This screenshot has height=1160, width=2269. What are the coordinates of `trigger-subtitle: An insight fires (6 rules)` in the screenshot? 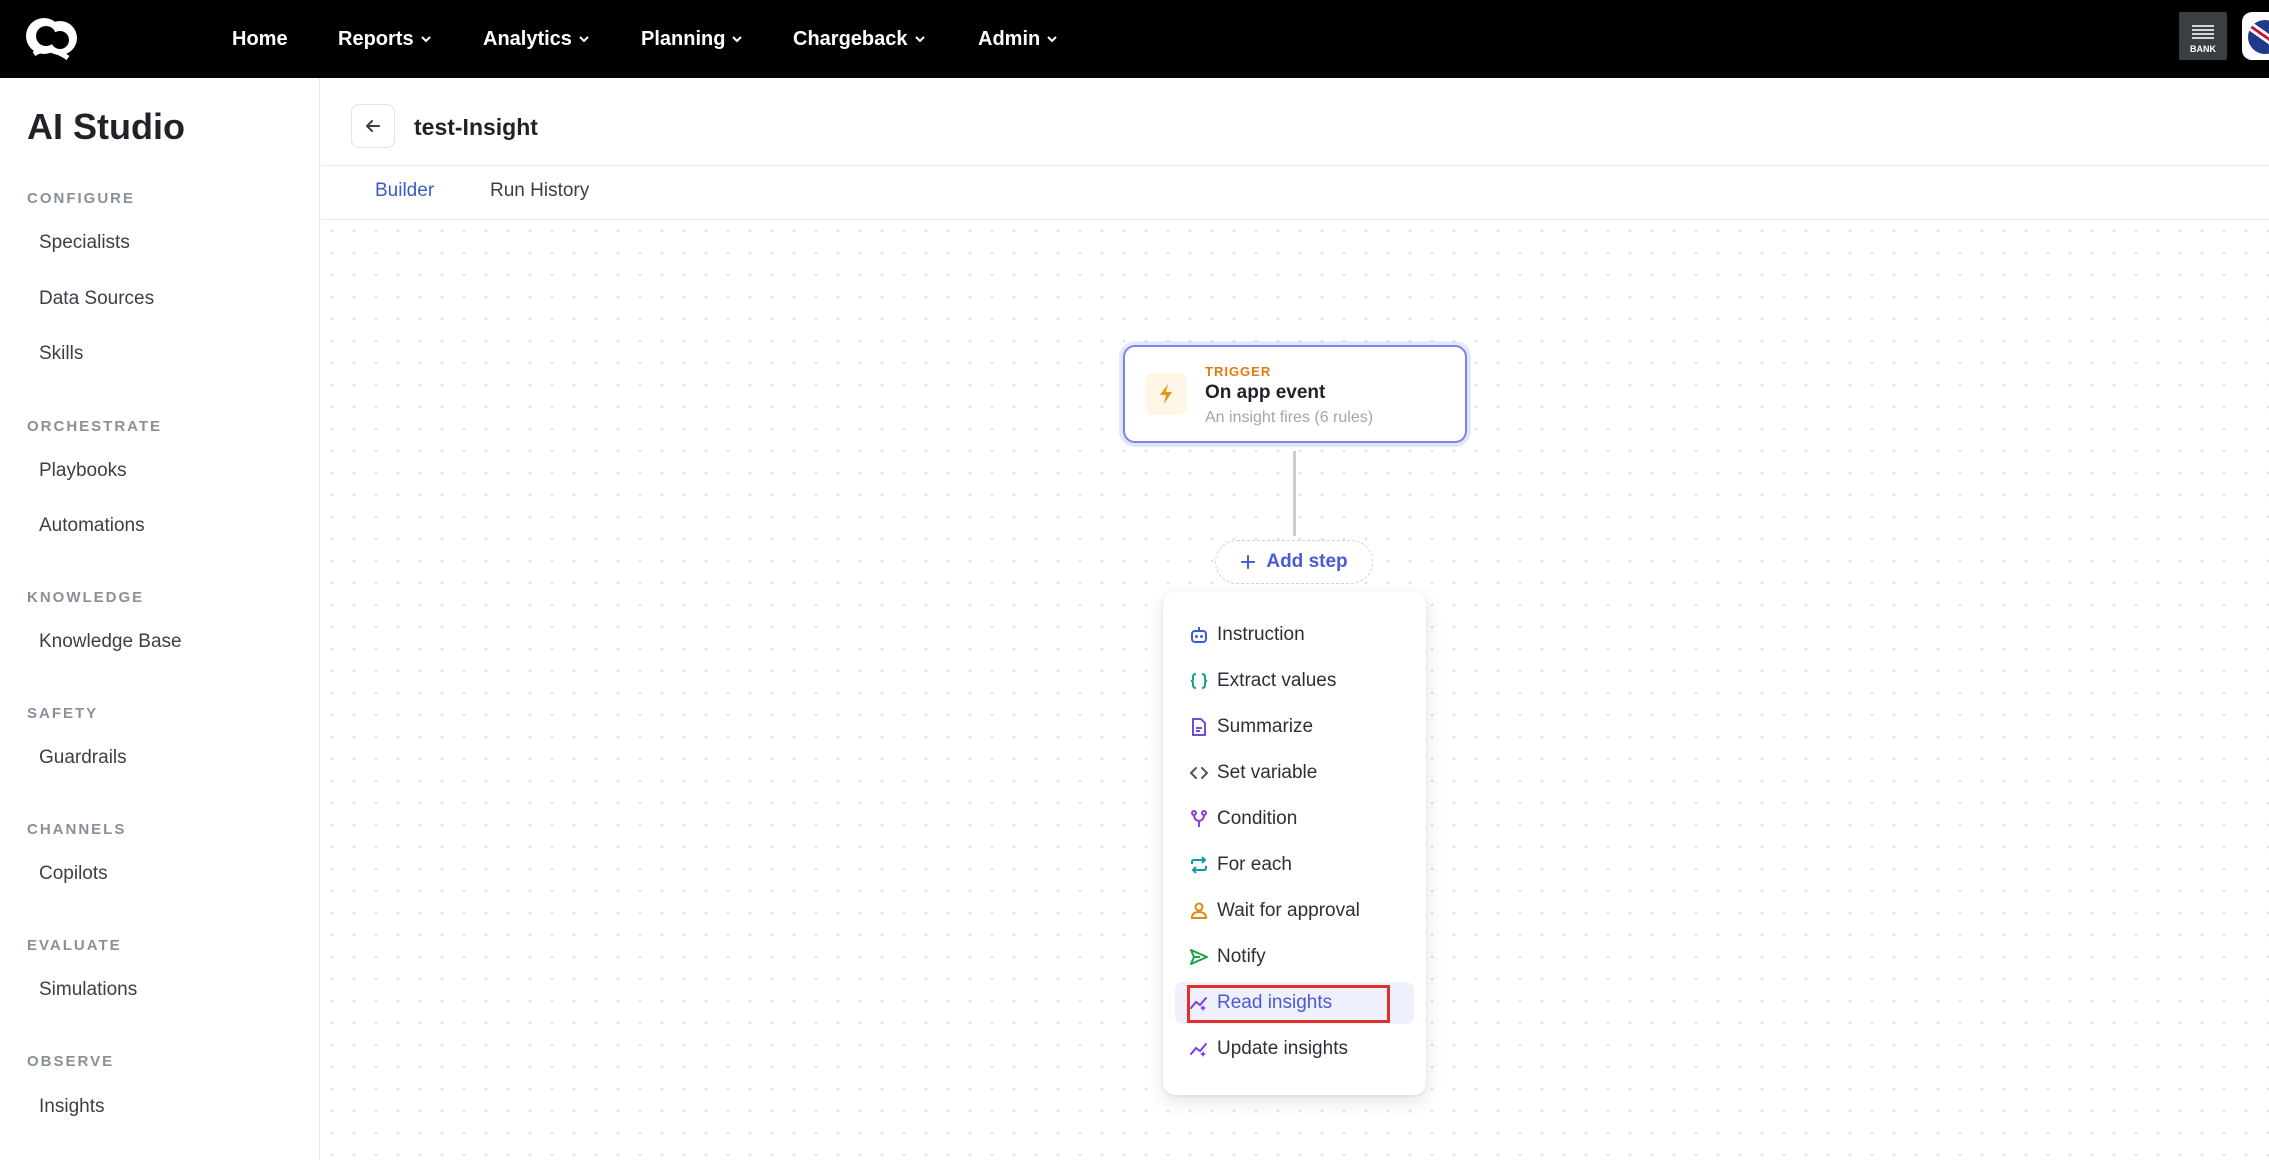 It's located at (1289, 417).